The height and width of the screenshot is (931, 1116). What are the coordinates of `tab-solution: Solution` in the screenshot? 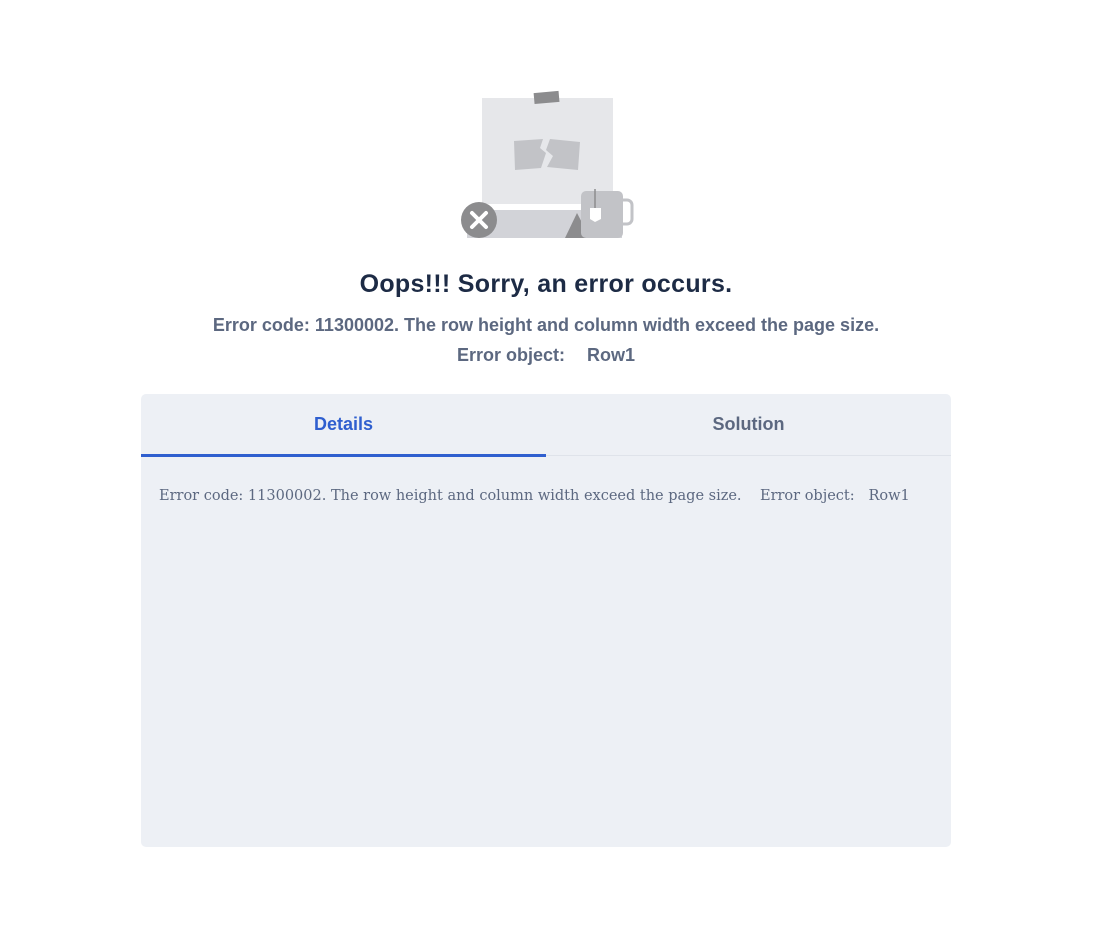 It's located at (748, 424).